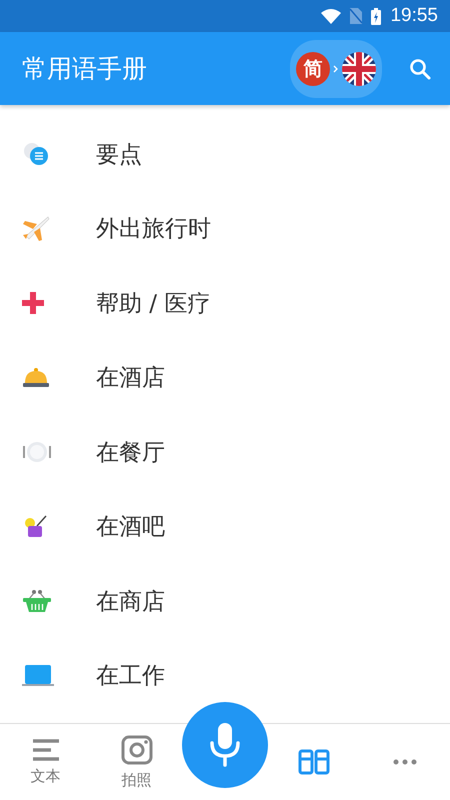  What do you see at coordinates (37, 601) in the screenshot?
I see `basket-icon` at bounding box center [37, 601].